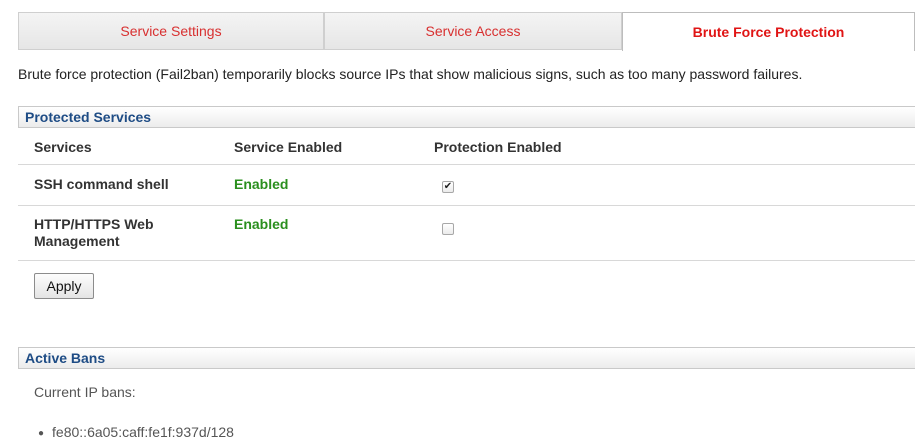 Image resolution: width=915 pixels, height=446 pixels. I want to click on list-item: ● fe80::6a05:caff:fe1f:937d/128, so click(136, 432).